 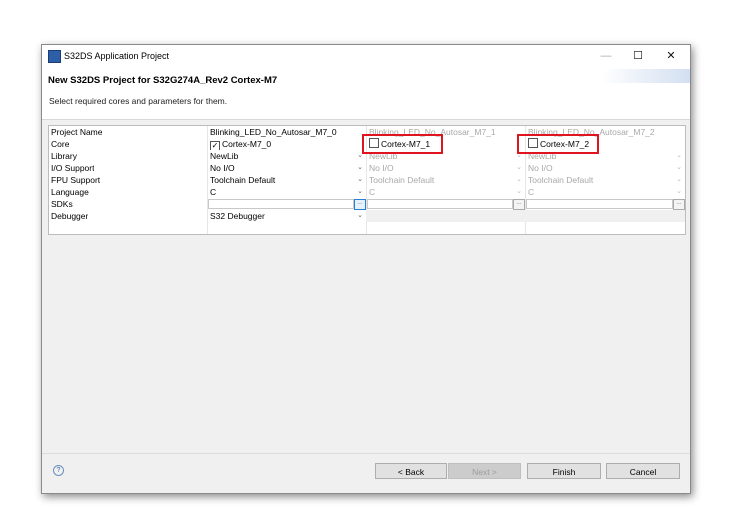 I want to click on label-library: Library, so click(x=64, y=156).